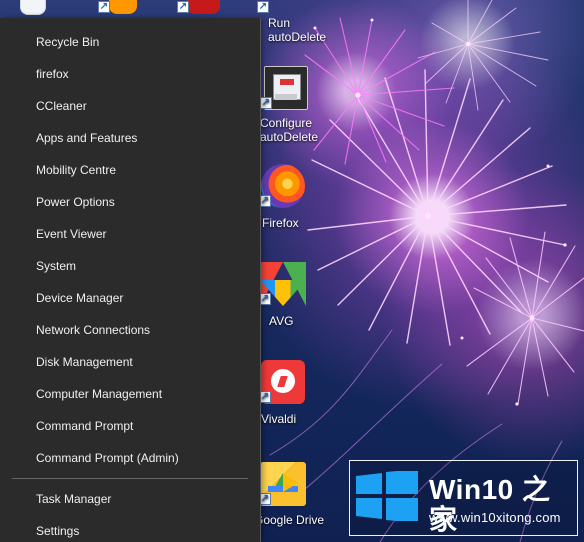  What do you see at coordinates (148, 234) in the screenshot?
I see `menu-item-event-viewer: Event Viewer` at bounding box center [148, 234].